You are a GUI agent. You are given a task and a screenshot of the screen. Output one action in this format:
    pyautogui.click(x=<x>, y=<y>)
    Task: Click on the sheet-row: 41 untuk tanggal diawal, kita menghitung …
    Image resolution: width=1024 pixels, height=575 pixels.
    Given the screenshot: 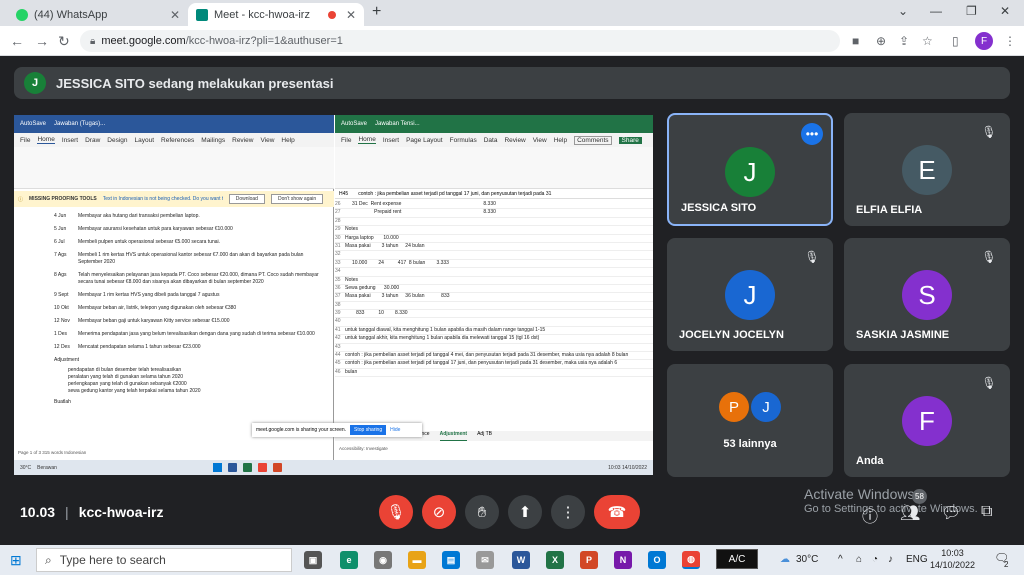 What is the action you would take?
    pyautogui.click(x=494, y=331)
    